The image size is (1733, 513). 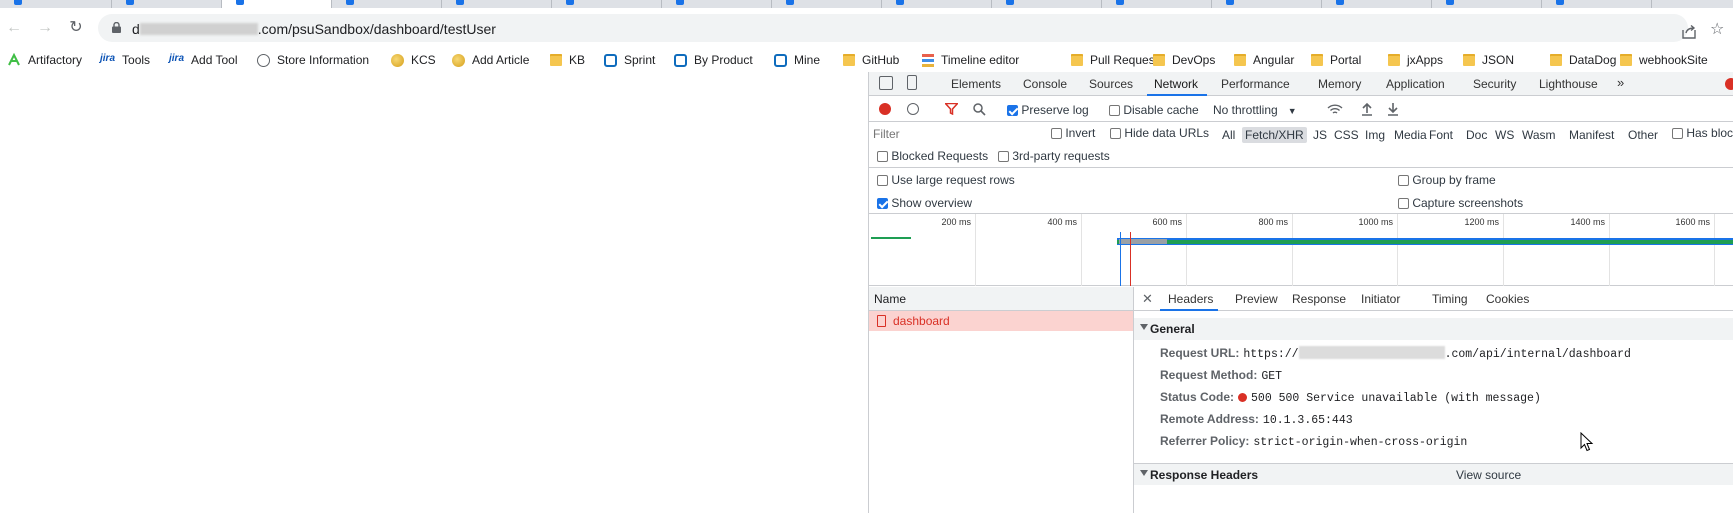 I want to click on filter-type-wasm: Wasm, so click(x=1539, y=135).